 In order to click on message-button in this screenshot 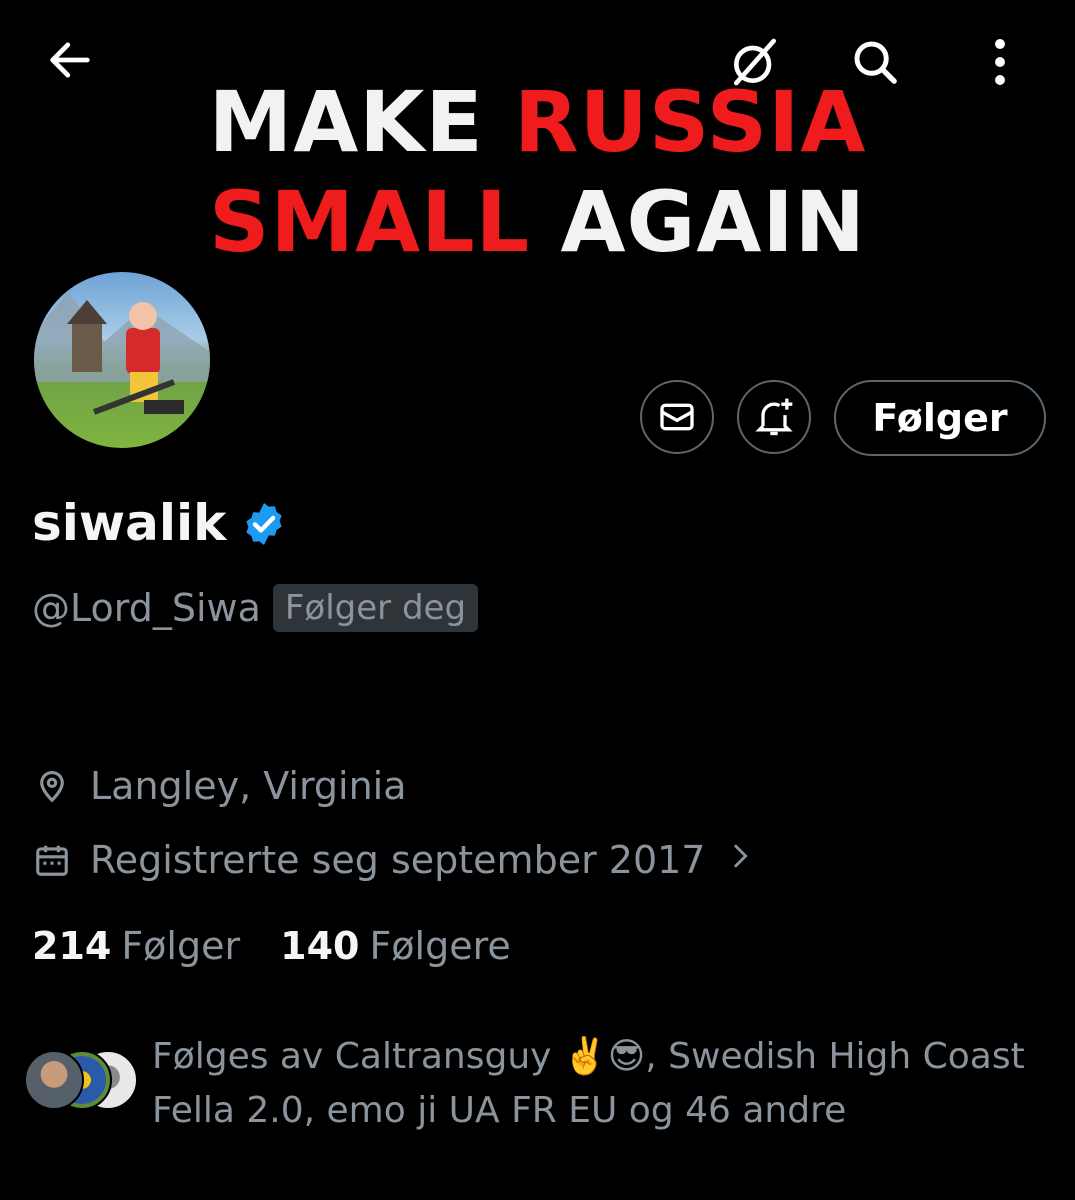, I will do `click(677, 417)`.